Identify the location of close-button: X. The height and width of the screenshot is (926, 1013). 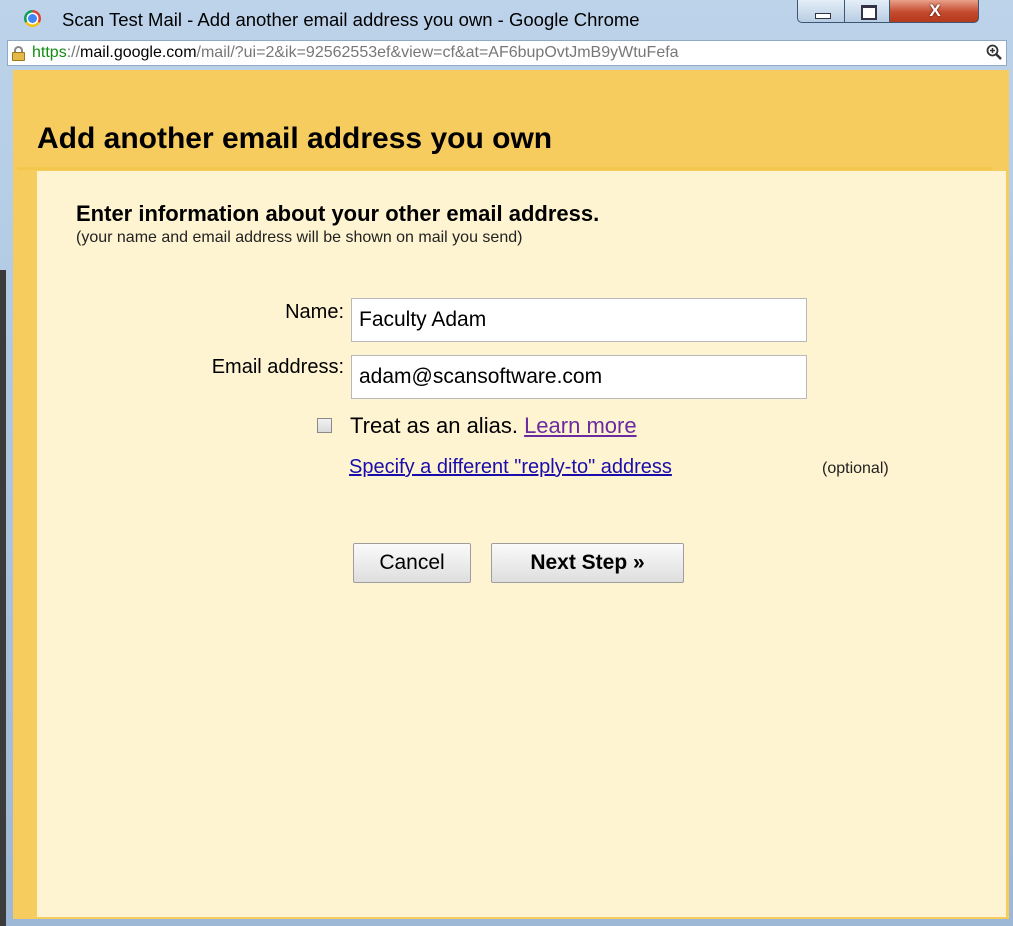
(934, 11).